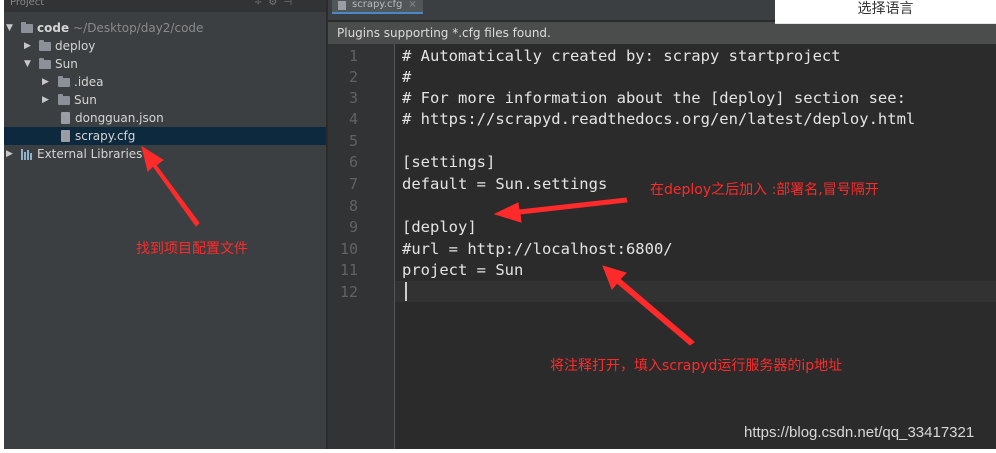 This screenshot has width=996, height=453. I want to click on tab-scrapy-cfg: scrapy.cfg ×, so click(377, 7).